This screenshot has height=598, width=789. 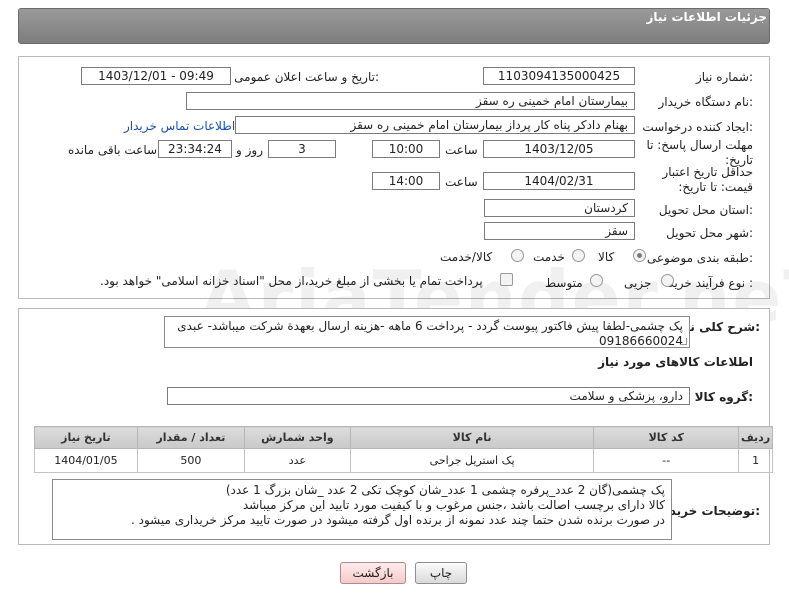 I want to click on price-validity-time-label: ساعت, so click(x=461, y=182).